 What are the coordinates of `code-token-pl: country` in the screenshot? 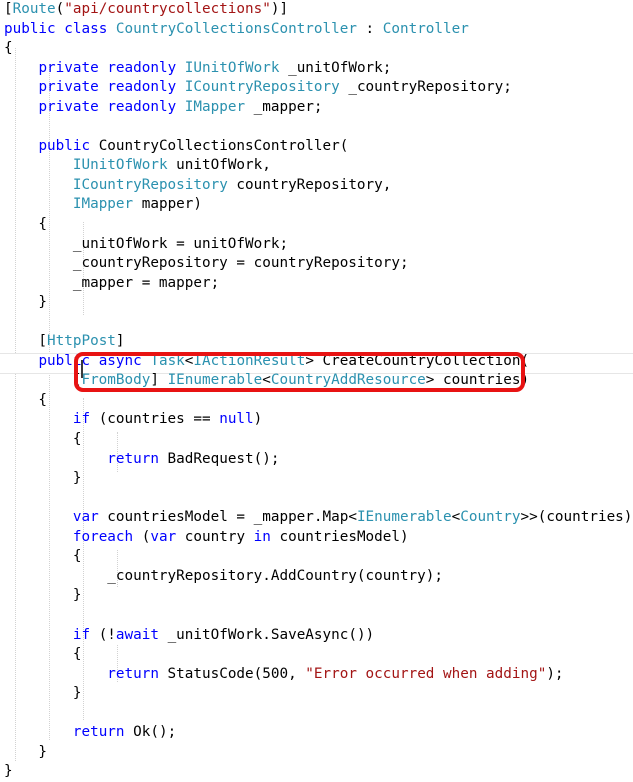 It's located at (214, 537).